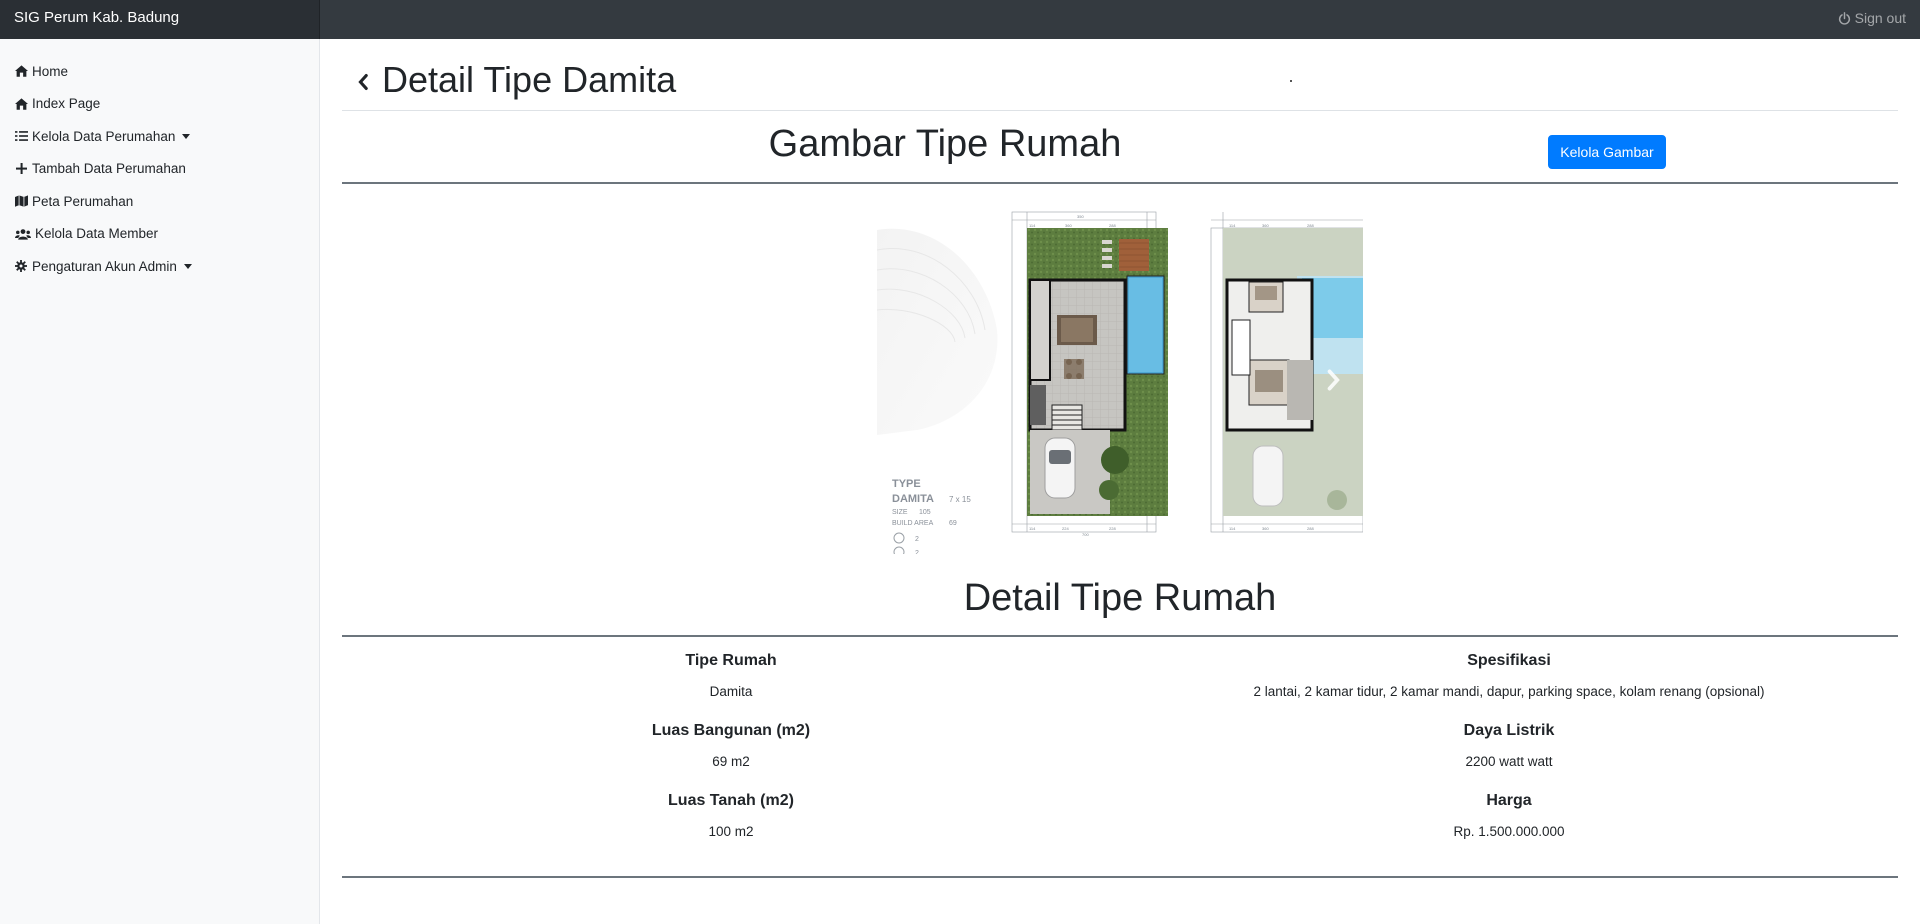 The image size is (1920, 924). Describe the element at coordinates (529, 79) in the screenshot. I see `page-title: Detail Tipe Damita` at that location.